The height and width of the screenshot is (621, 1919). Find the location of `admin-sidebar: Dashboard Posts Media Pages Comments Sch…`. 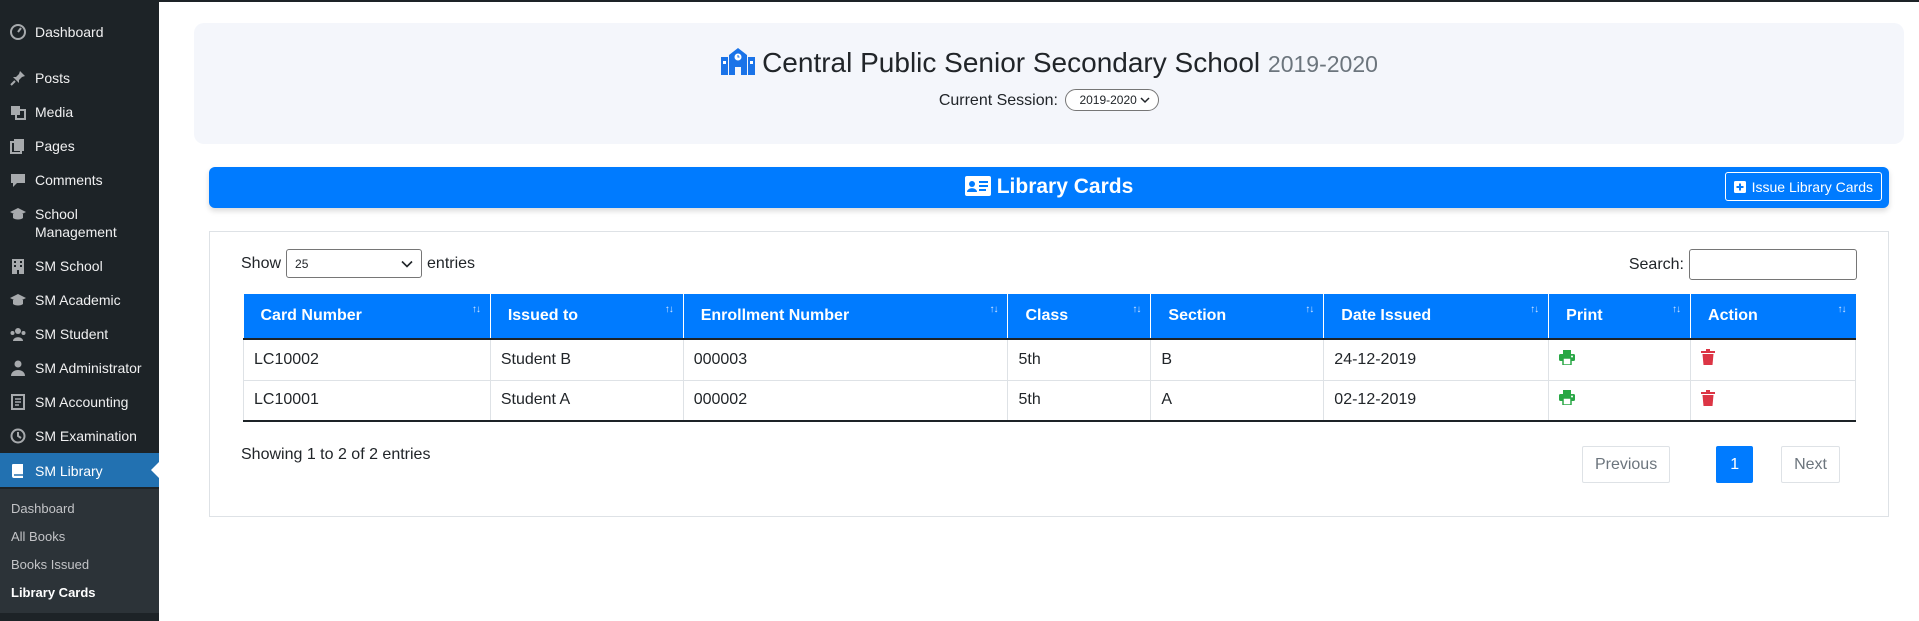

admin-sidebar: Dashboard Posts Media Pages Comments Sch… is located at coordinates (79, 311).